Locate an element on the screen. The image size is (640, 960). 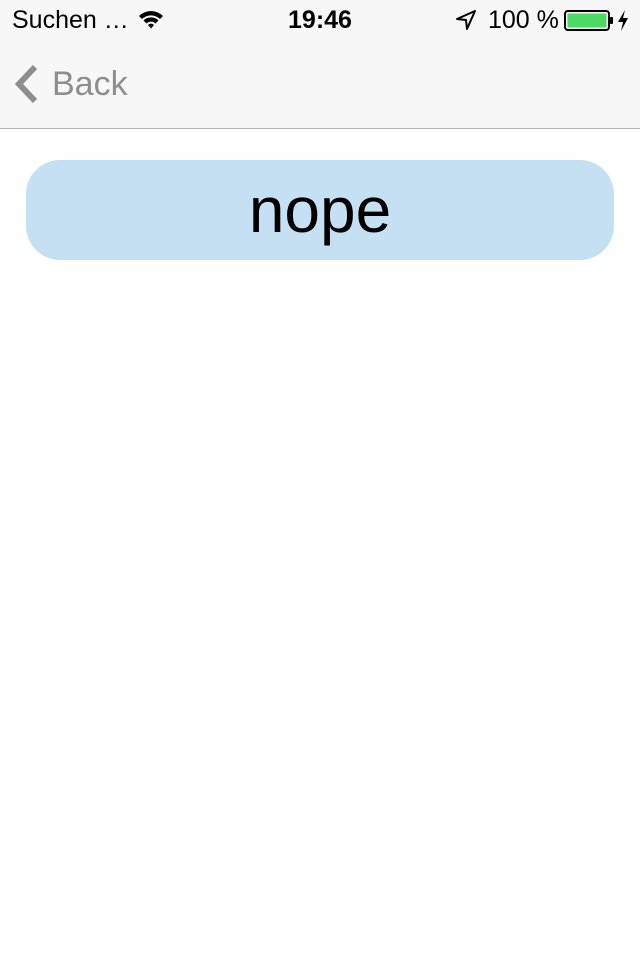
battery-percent: 100 % is located at coordinates (523, 20).